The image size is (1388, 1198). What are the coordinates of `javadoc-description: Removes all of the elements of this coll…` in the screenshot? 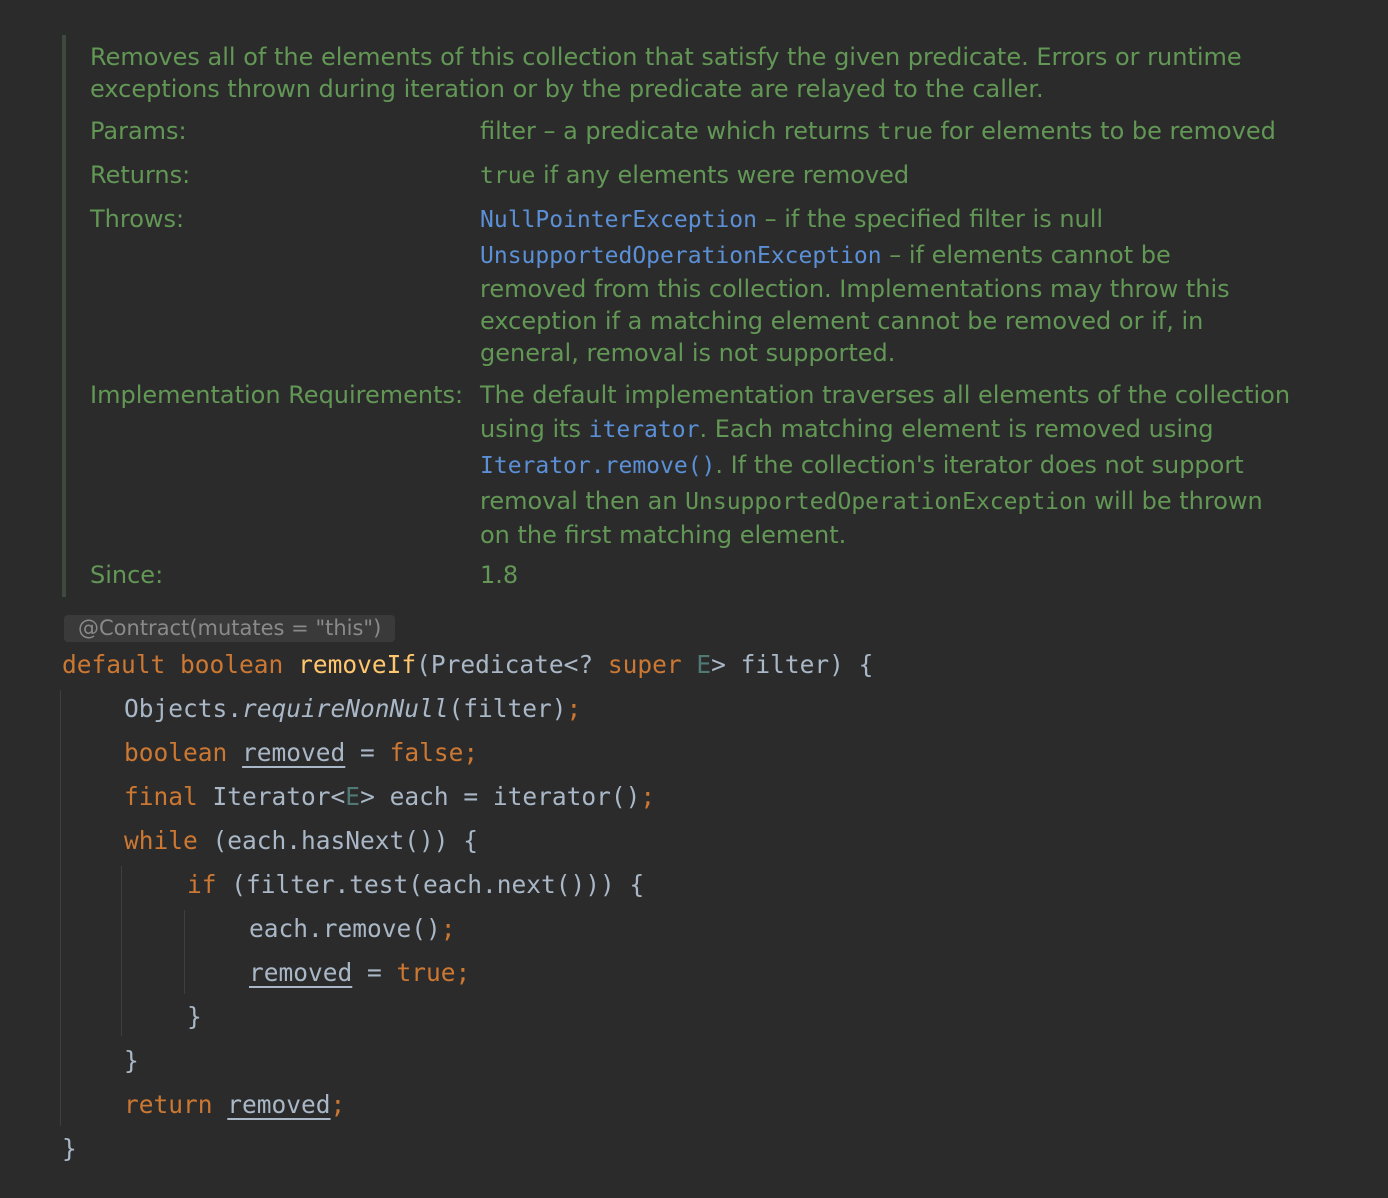 It's located at (666, 73).